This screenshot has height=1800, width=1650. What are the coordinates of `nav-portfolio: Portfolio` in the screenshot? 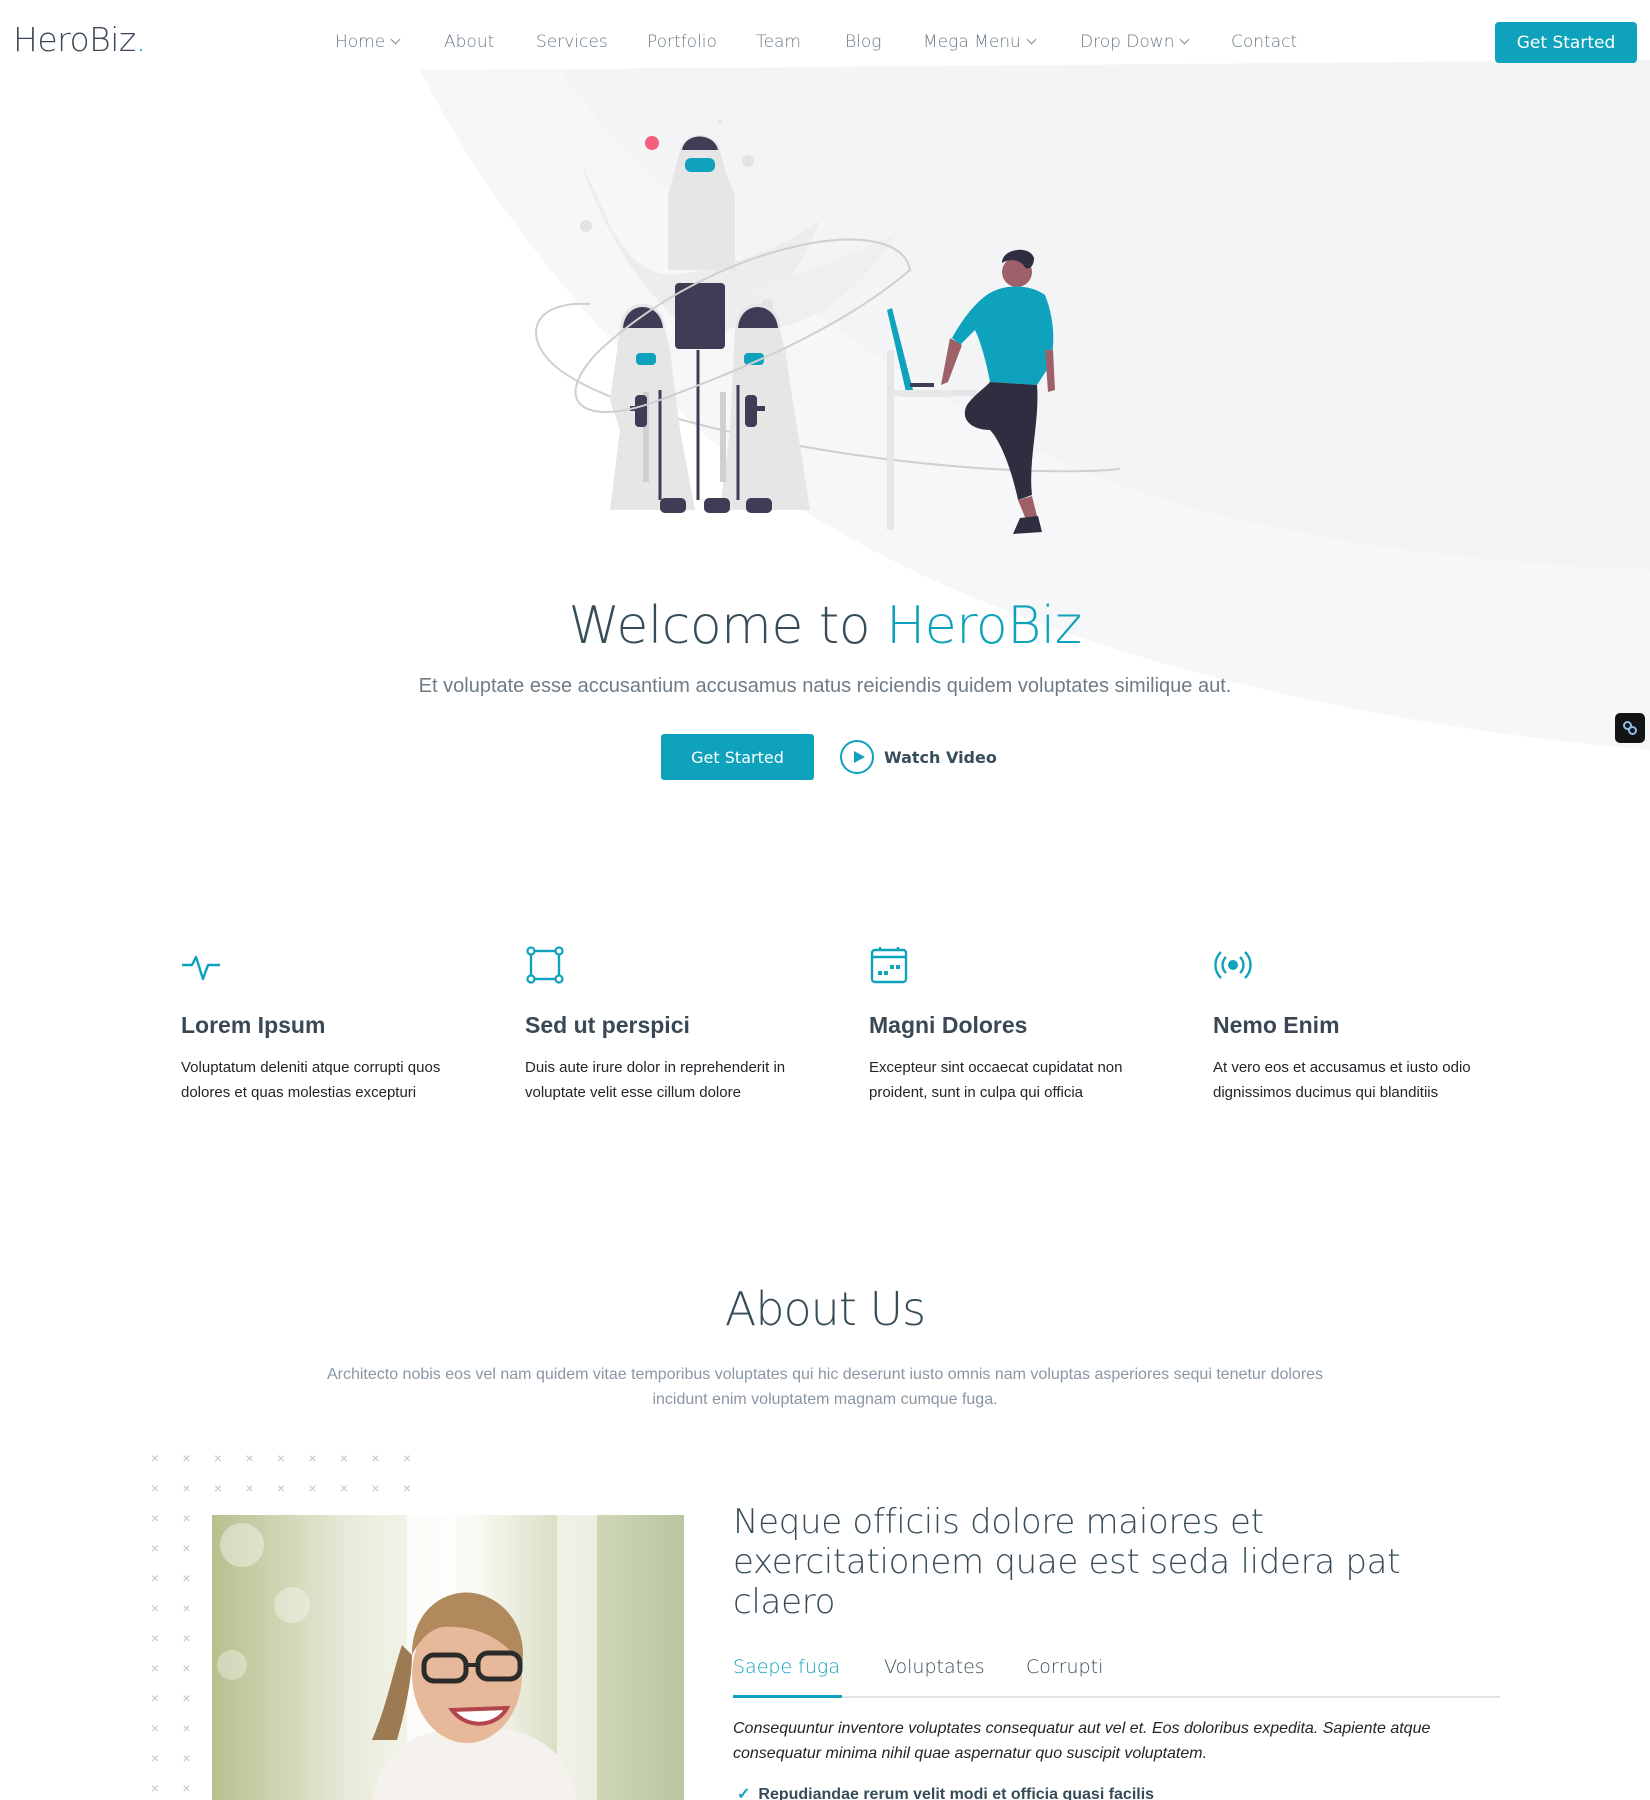 It's located at (682, 42).